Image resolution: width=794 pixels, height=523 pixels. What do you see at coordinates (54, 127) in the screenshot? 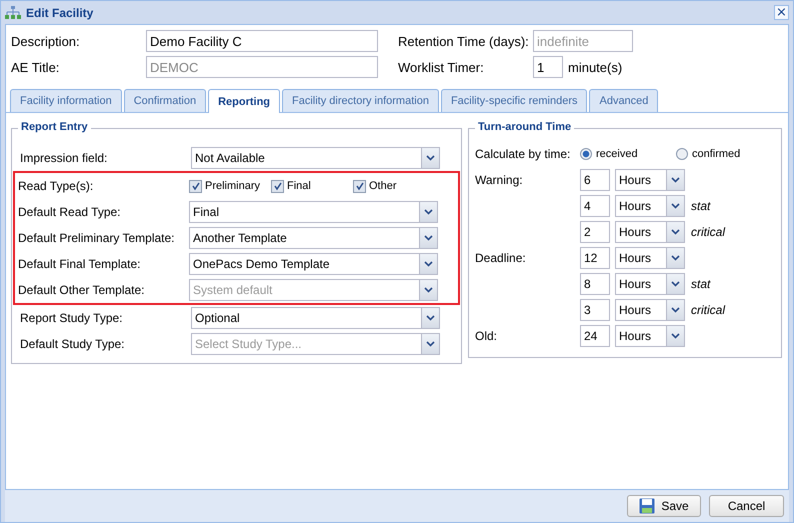
I see `group-title: Report Entry` at bounding box center [54, 127].